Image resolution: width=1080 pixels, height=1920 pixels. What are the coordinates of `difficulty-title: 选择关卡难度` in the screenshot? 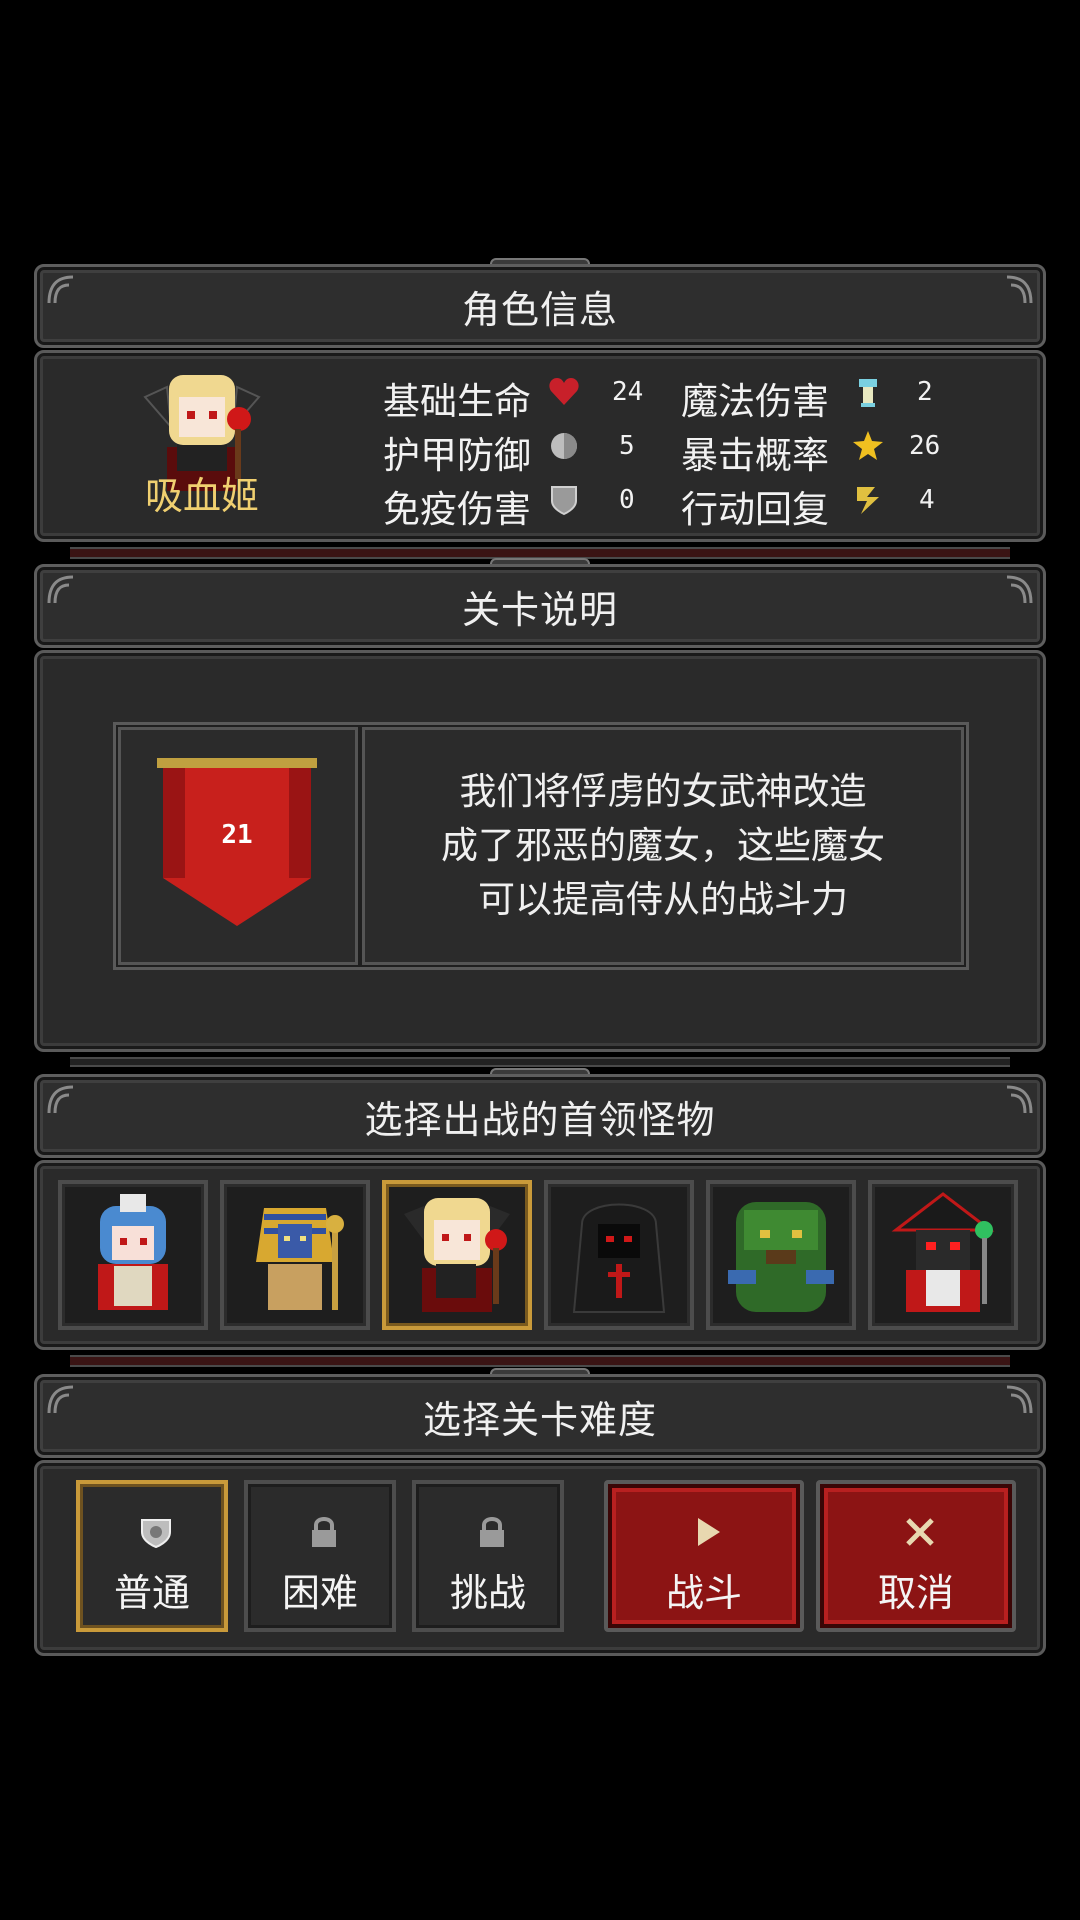 It's located at (539, 1419).